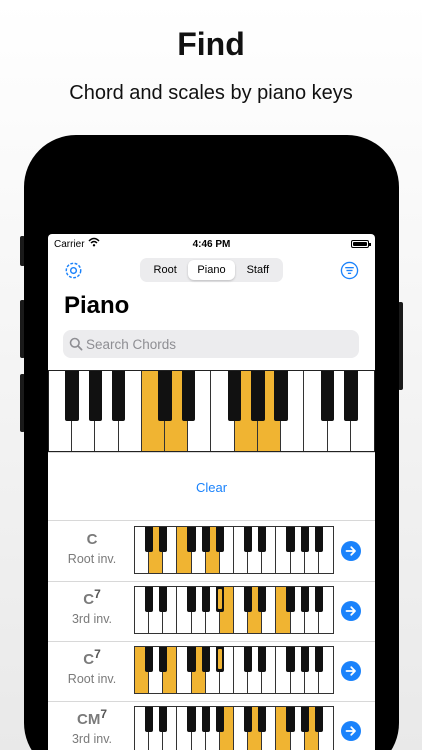 The image size is (422, 750). I want to click on chord-name: C, so click(92, 537).